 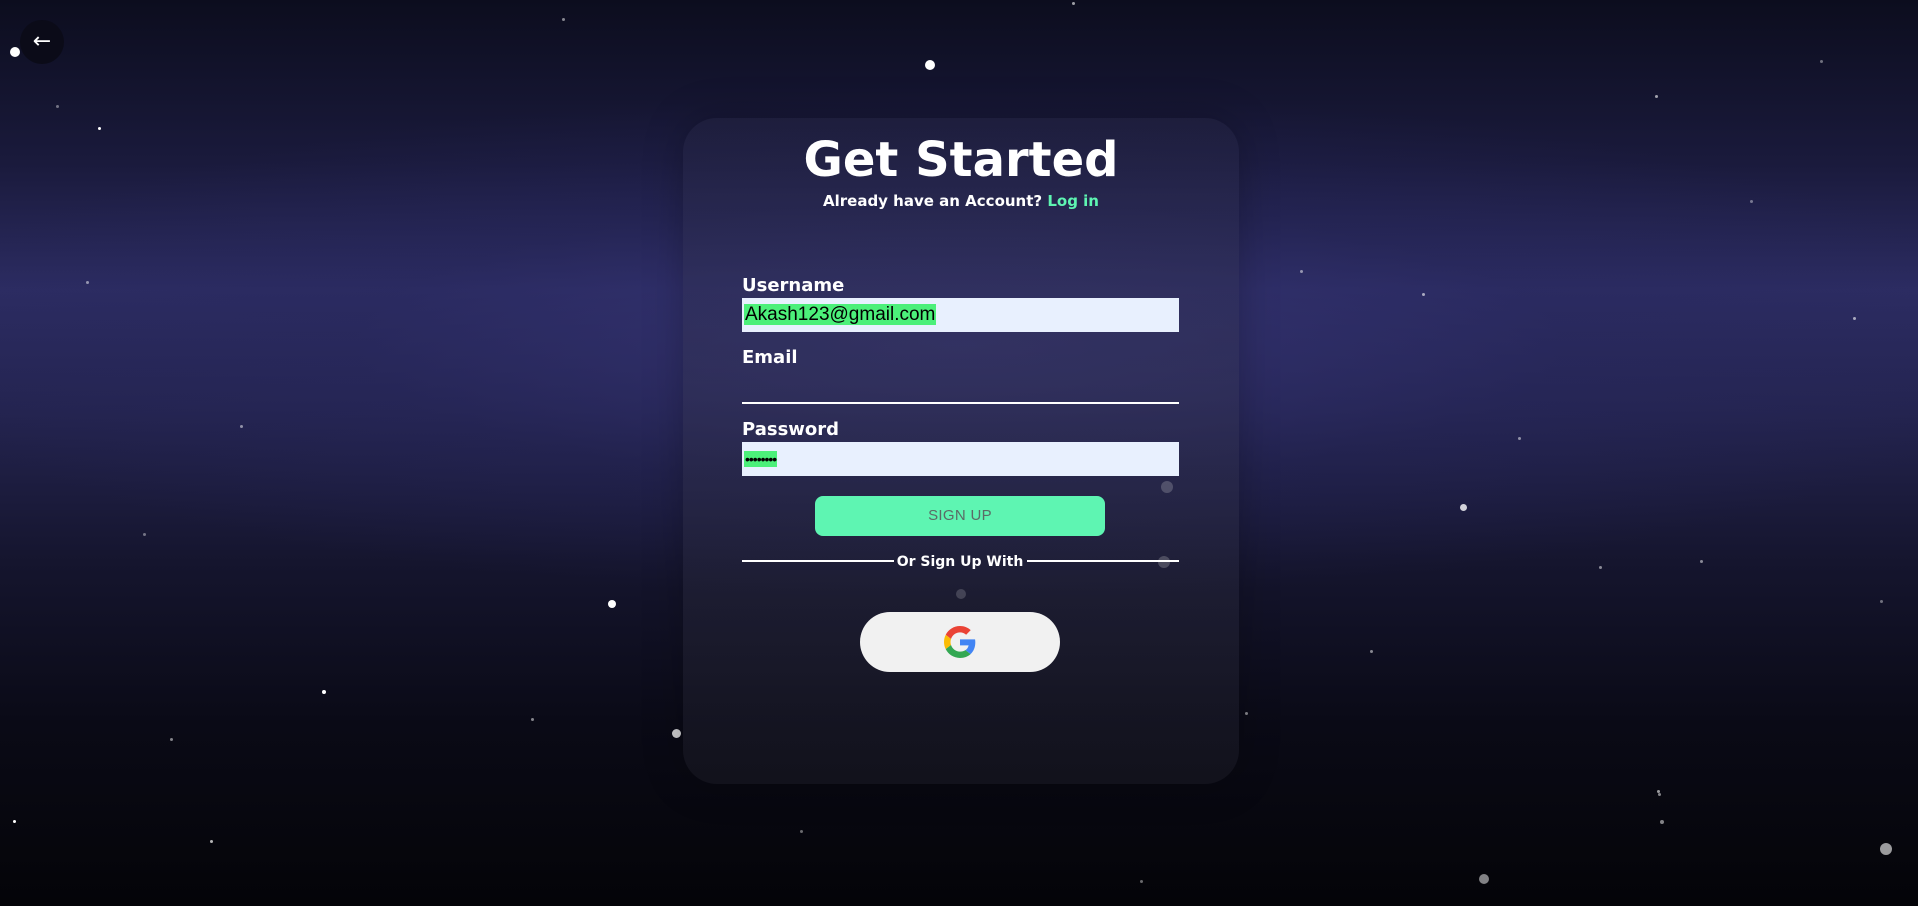 I want to click on login-prompt: Already have an Account? Log in, so click(x=961, y=201).